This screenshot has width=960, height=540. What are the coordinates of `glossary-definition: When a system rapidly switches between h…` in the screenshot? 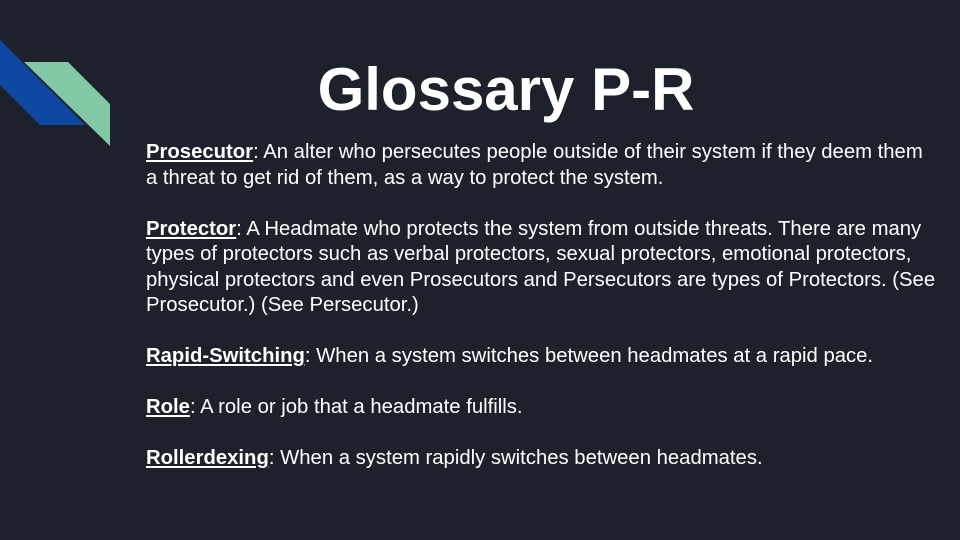 It's located at (518, 458).